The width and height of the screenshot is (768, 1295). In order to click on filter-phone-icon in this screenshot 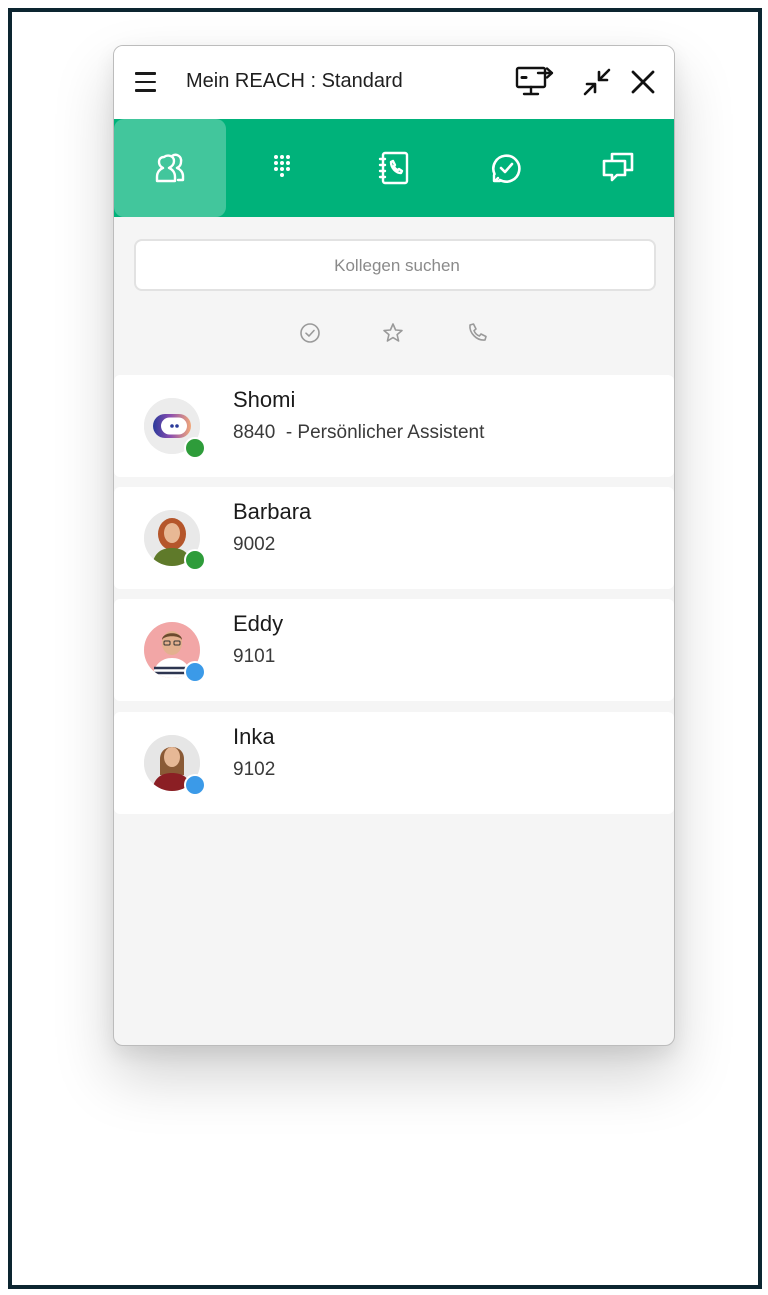, I will do `click(477, 333)`.